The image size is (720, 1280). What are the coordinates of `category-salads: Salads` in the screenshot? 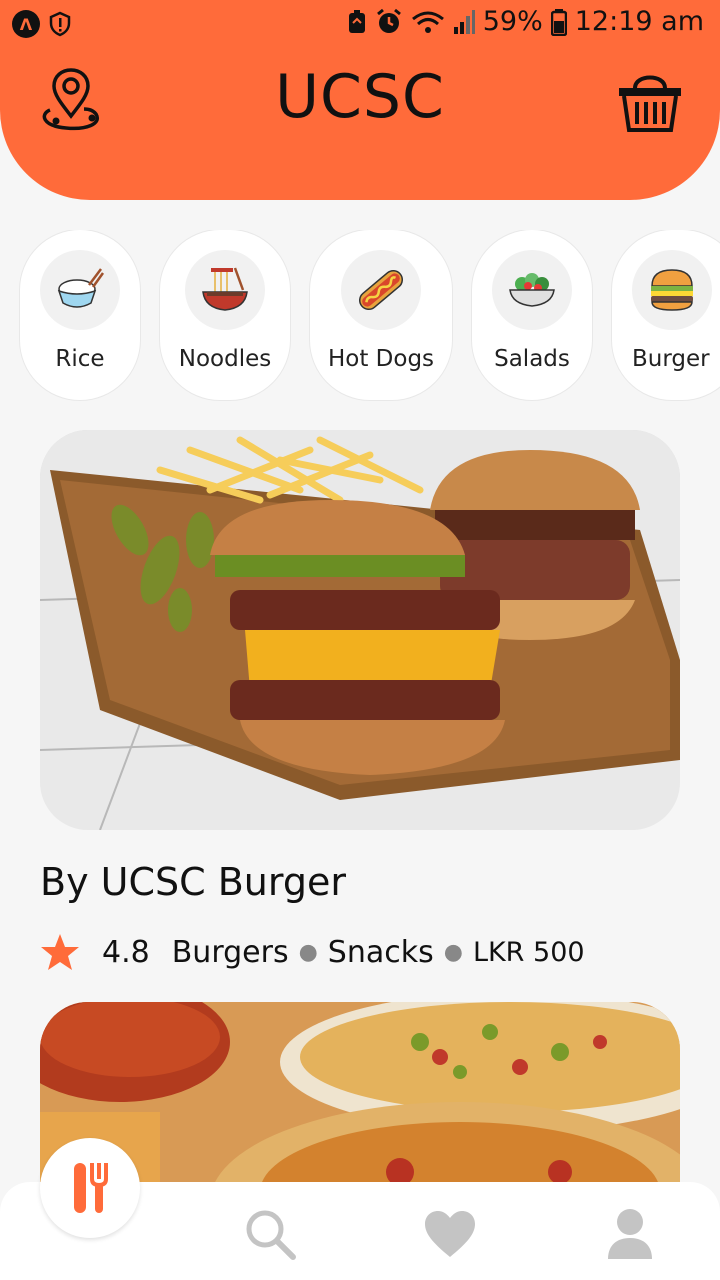 It's located at (532, 315).